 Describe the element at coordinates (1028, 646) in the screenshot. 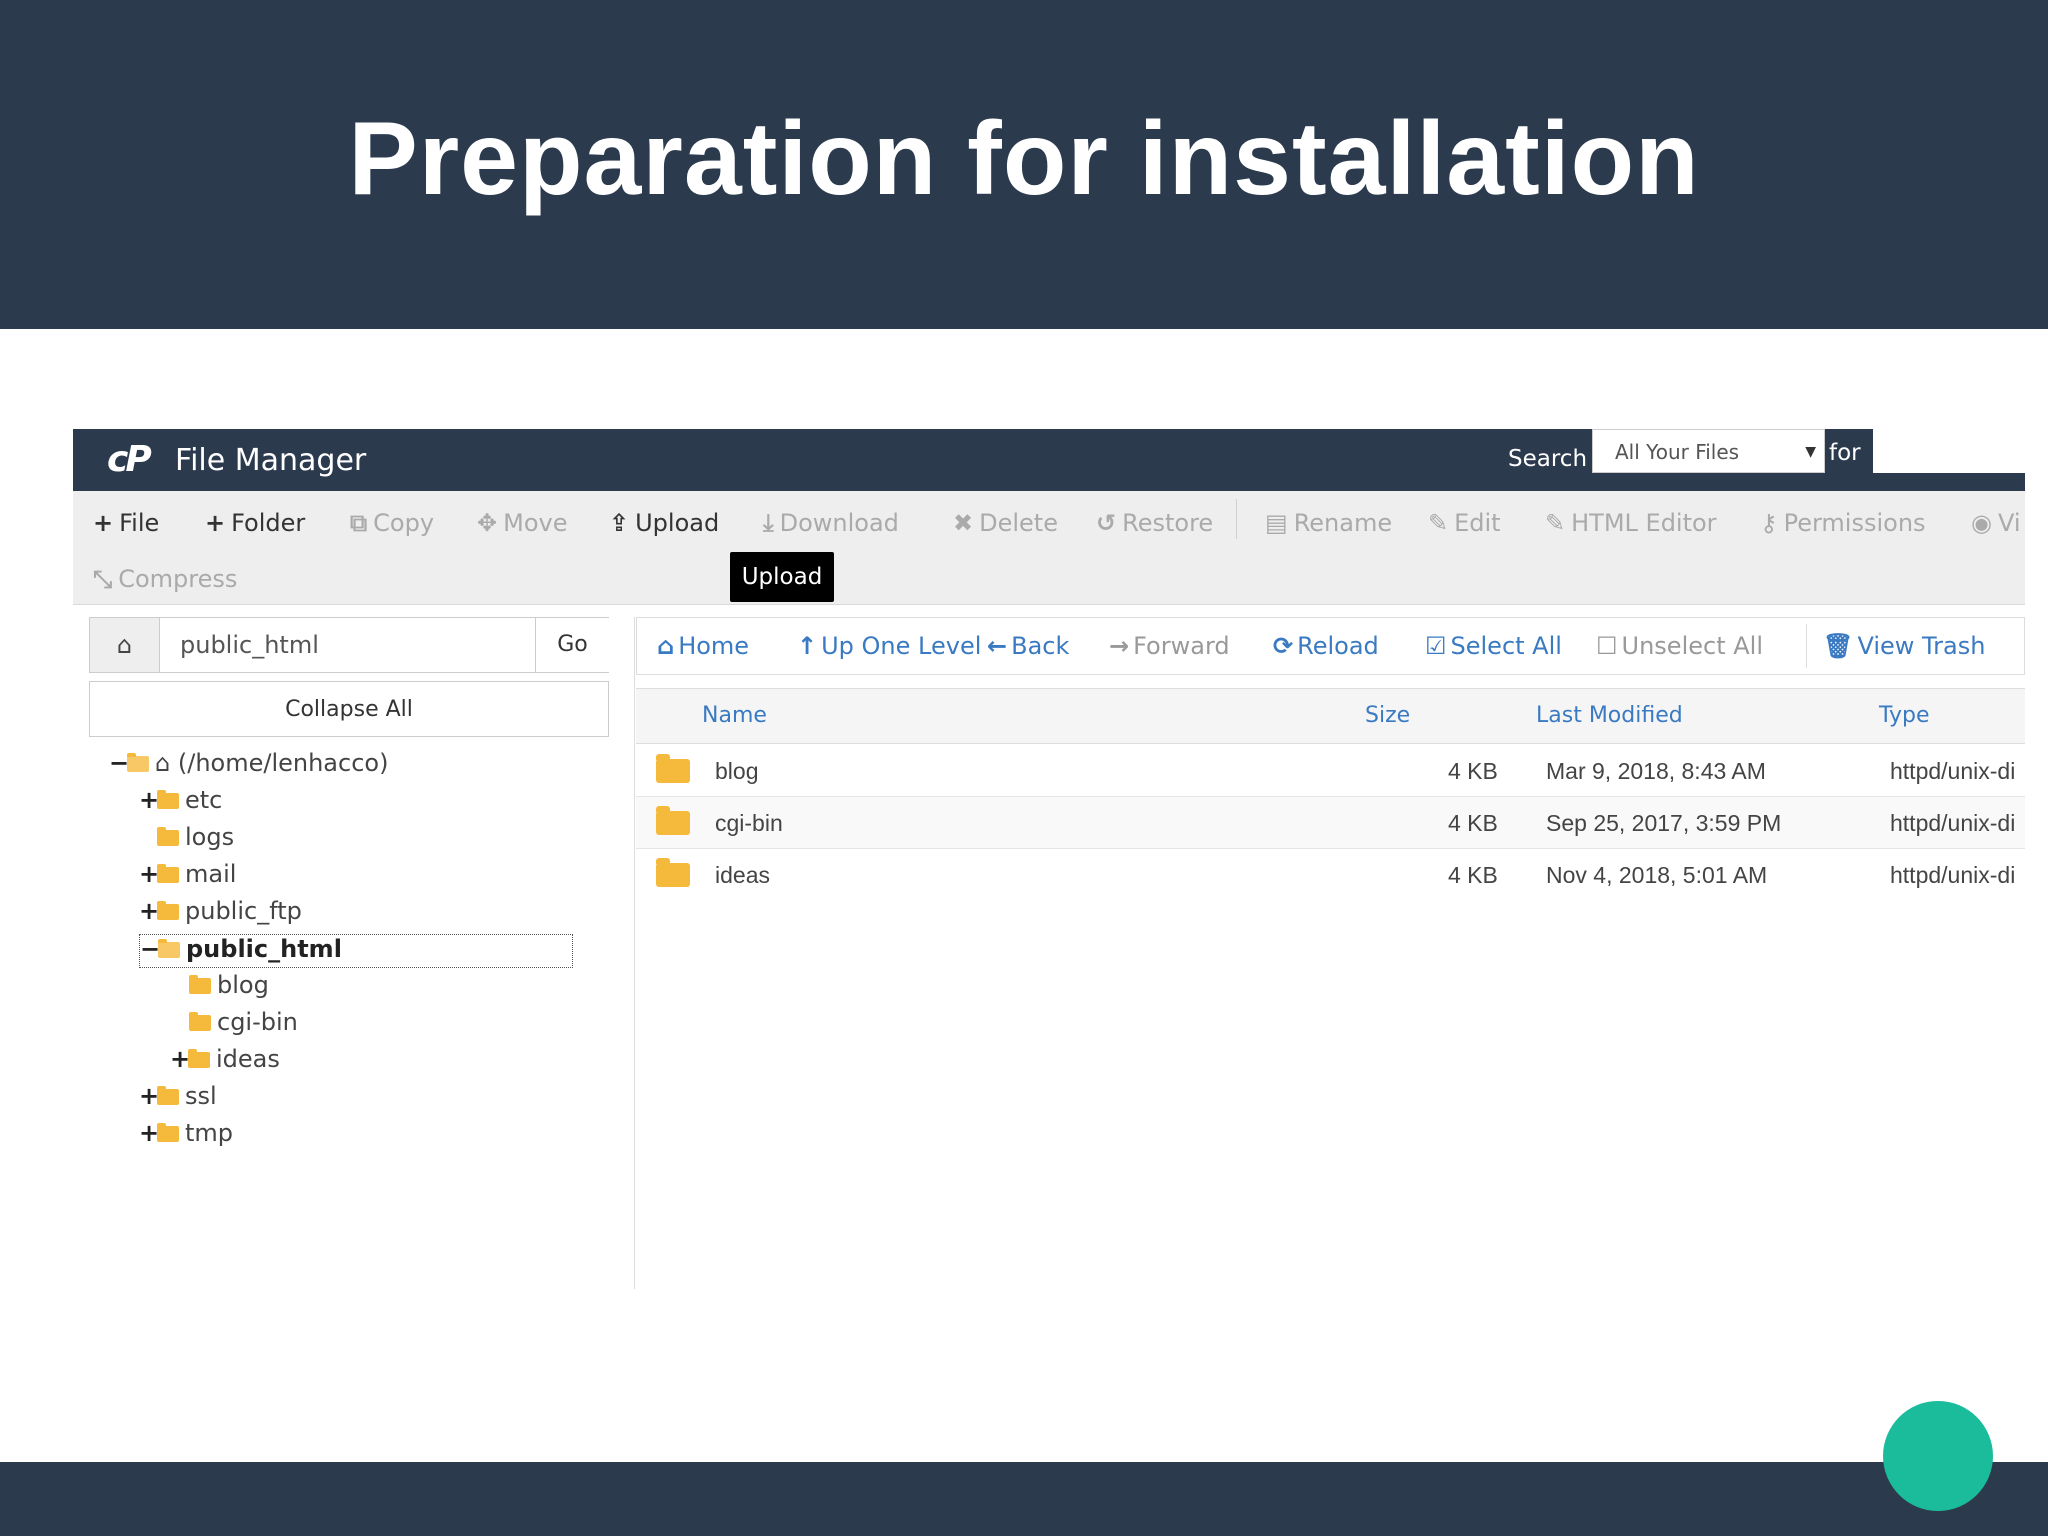

I see `nav-back-button: ← Back` at that location.